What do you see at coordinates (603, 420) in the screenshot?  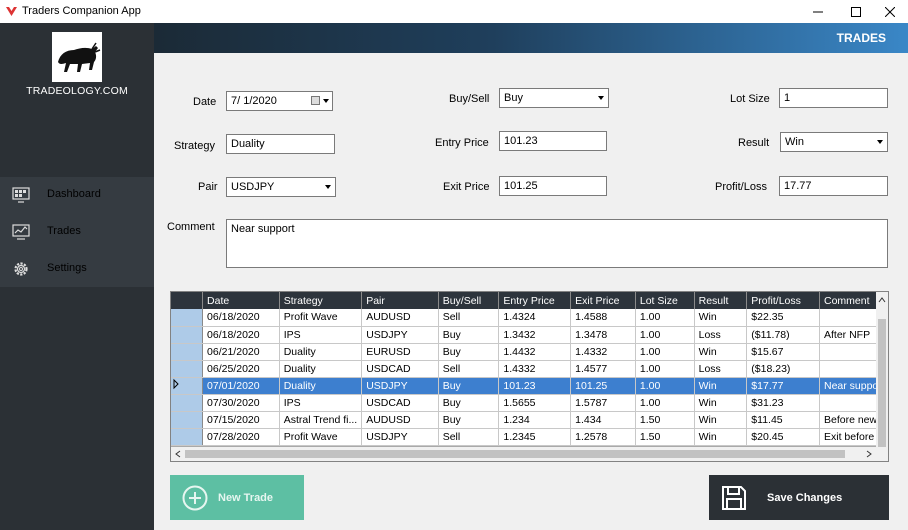 I see `table-cell: 1.434` at bounding box center [603, 420].